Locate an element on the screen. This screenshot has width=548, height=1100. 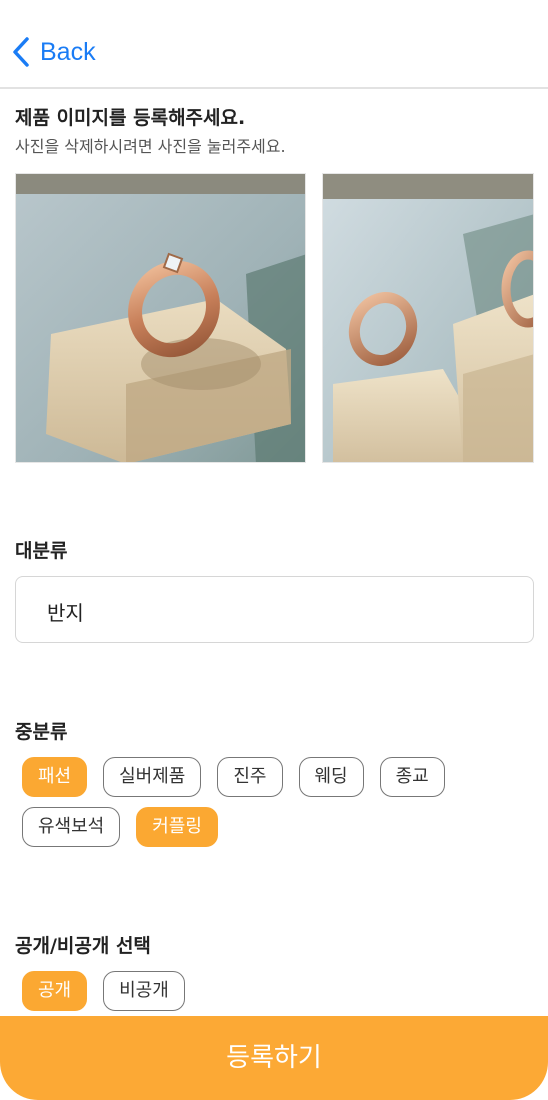
chip-colored-gem: 유색보석 is located at coordinates (71, 827).